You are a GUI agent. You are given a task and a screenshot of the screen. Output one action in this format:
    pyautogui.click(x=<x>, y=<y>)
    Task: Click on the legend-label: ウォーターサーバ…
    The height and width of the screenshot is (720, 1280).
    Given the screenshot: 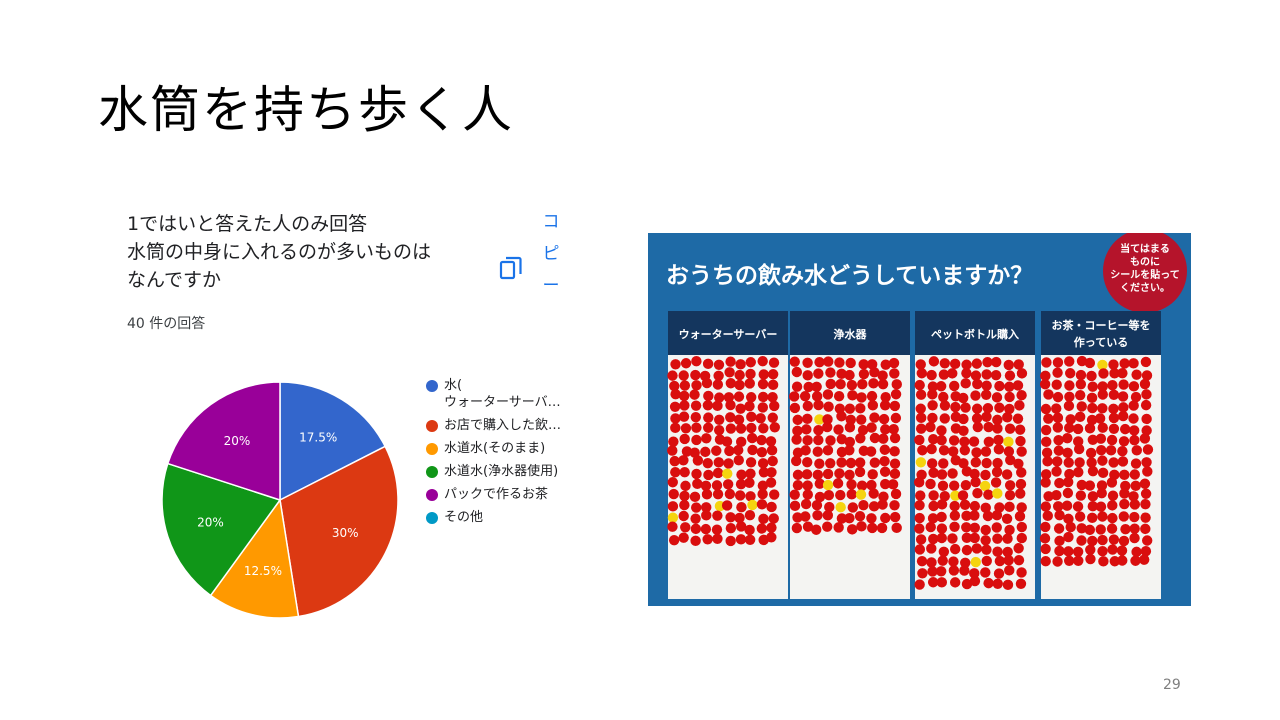 What is the action you would take?
    pyautogui.click(x=502, y=402)
    